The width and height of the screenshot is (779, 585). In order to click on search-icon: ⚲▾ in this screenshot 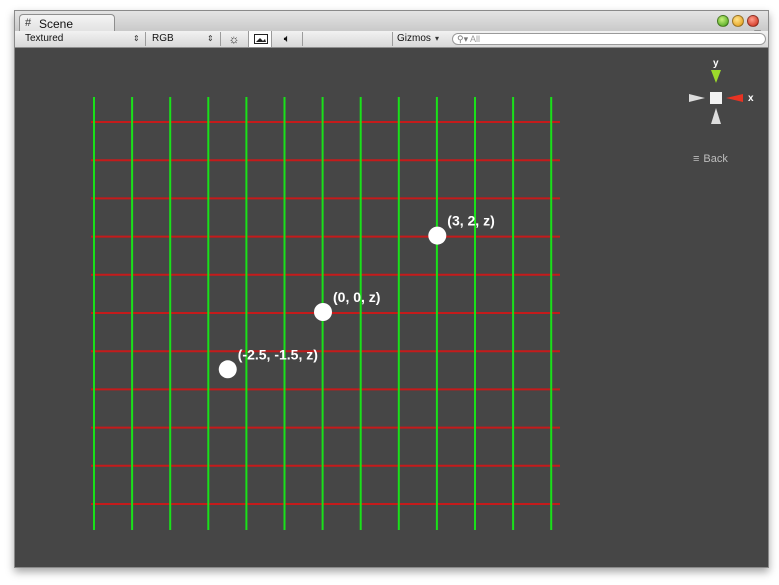, I will do `click(463, 39)`.